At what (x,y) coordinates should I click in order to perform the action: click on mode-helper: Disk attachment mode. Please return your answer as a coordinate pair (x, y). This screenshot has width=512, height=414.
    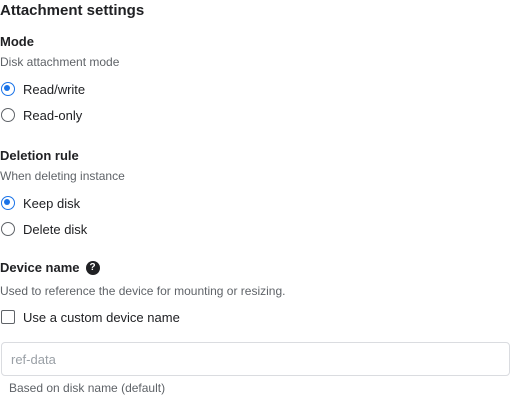
    Looking at the image, I should click on (60, 62).